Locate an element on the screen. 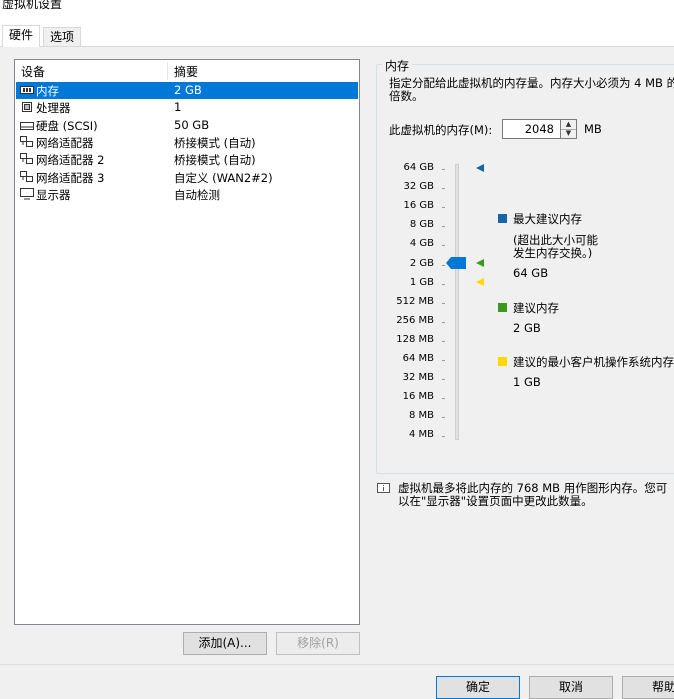 This screenshot has height=699, width=674. info-icon is located at coordinates (383, 488).